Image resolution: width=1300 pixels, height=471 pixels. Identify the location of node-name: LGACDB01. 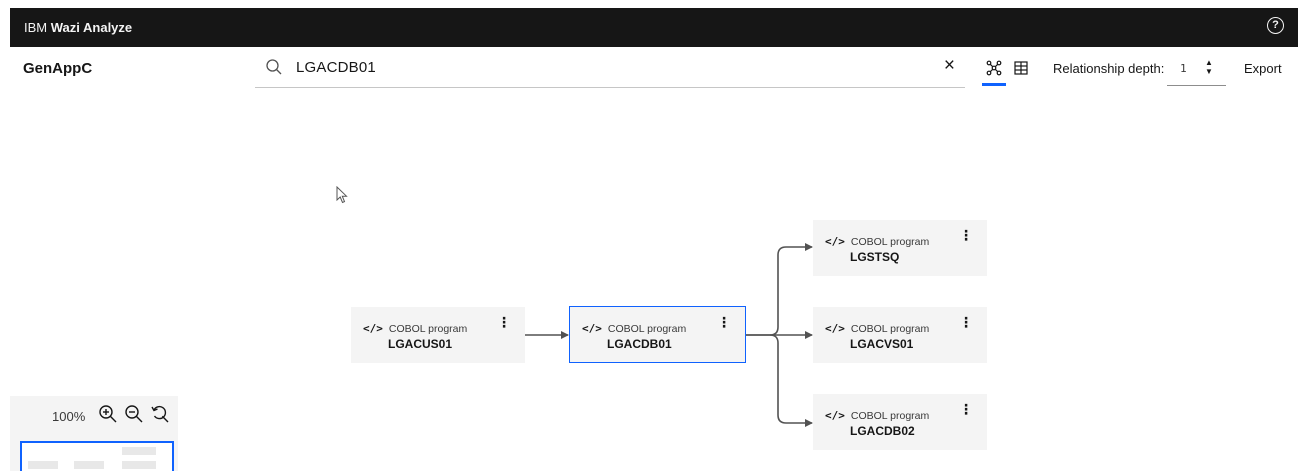
(639, 344).